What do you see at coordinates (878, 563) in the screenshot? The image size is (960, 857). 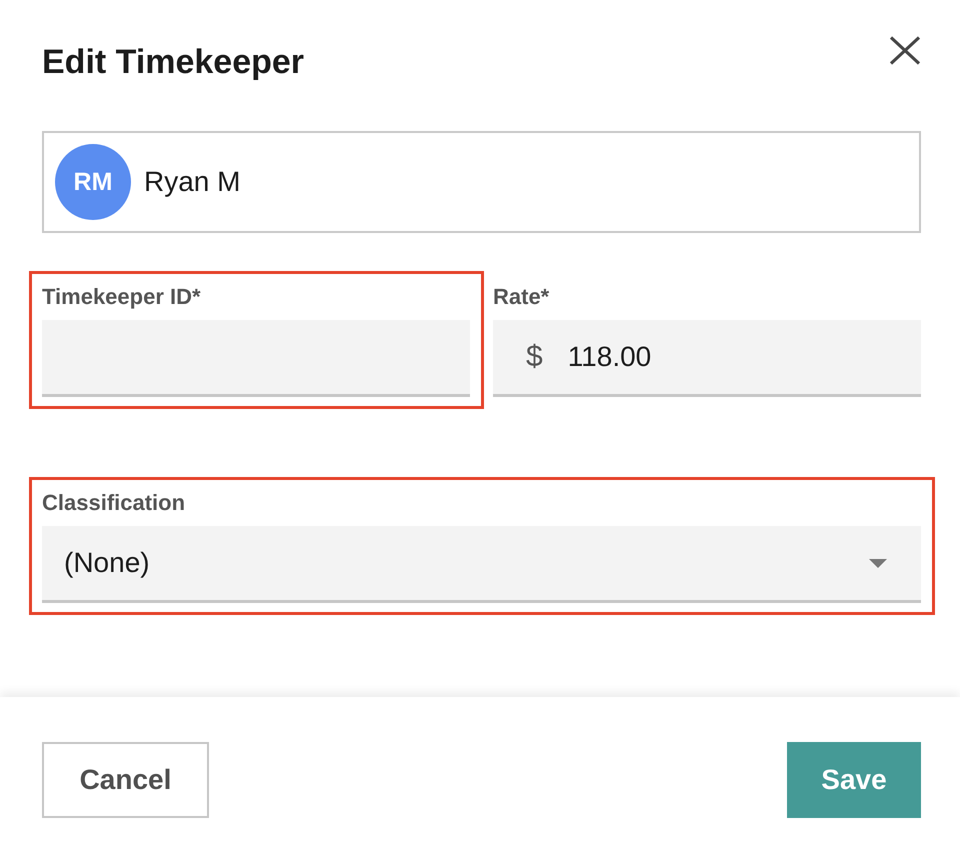 I see `caret-icon` at bounding box center [878, 563].